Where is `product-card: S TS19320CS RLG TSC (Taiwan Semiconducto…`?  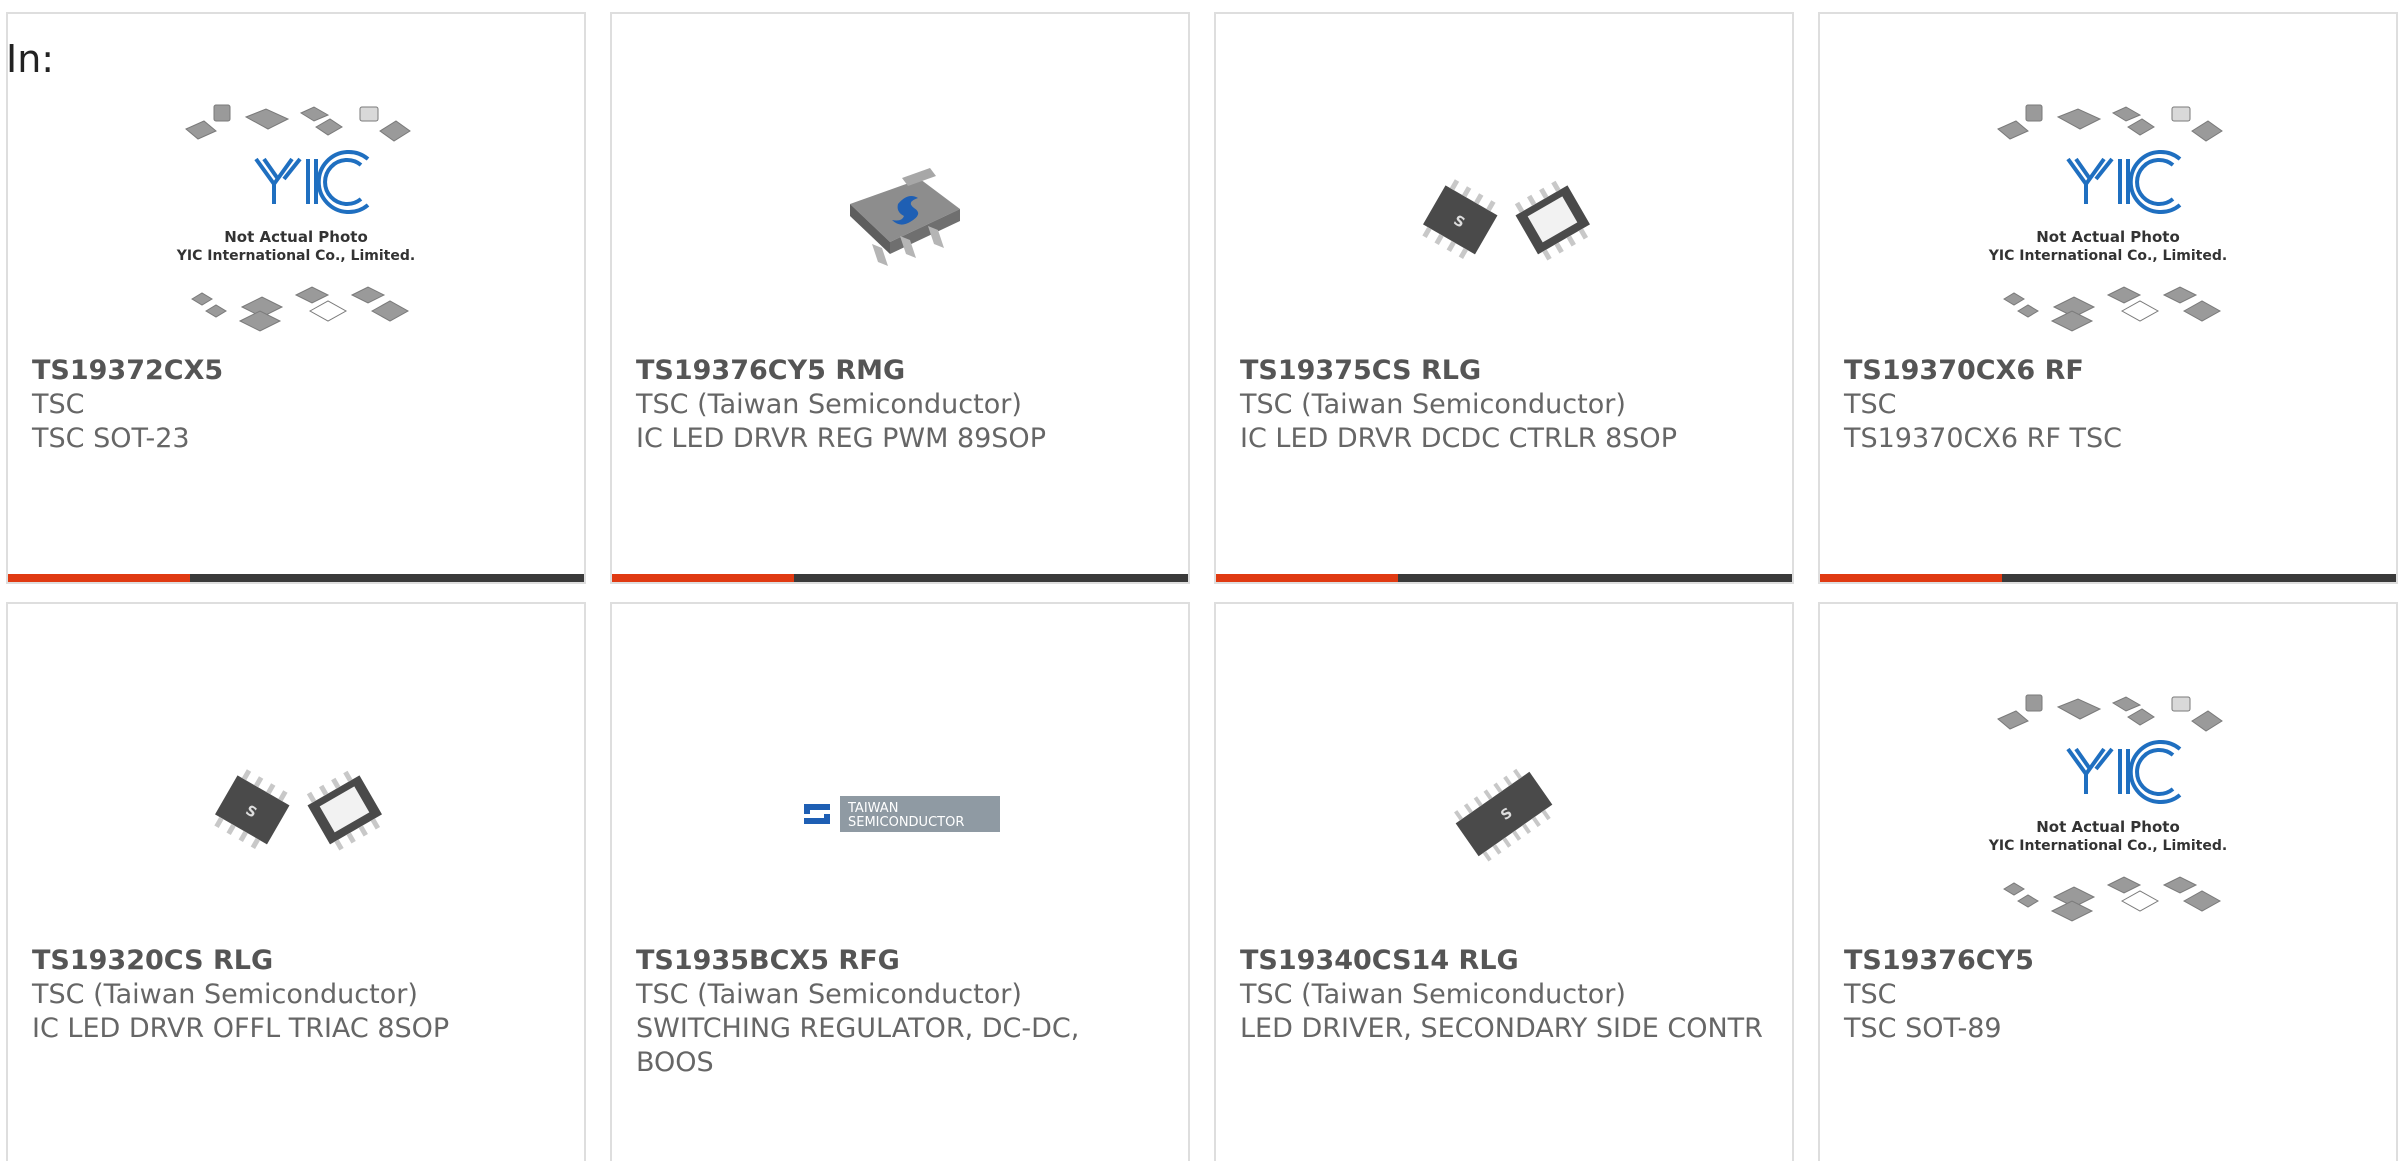 product-card: S TS19320CS RLG TSC (Taiwan Semiconducto… is located at coordinates (296, 881).